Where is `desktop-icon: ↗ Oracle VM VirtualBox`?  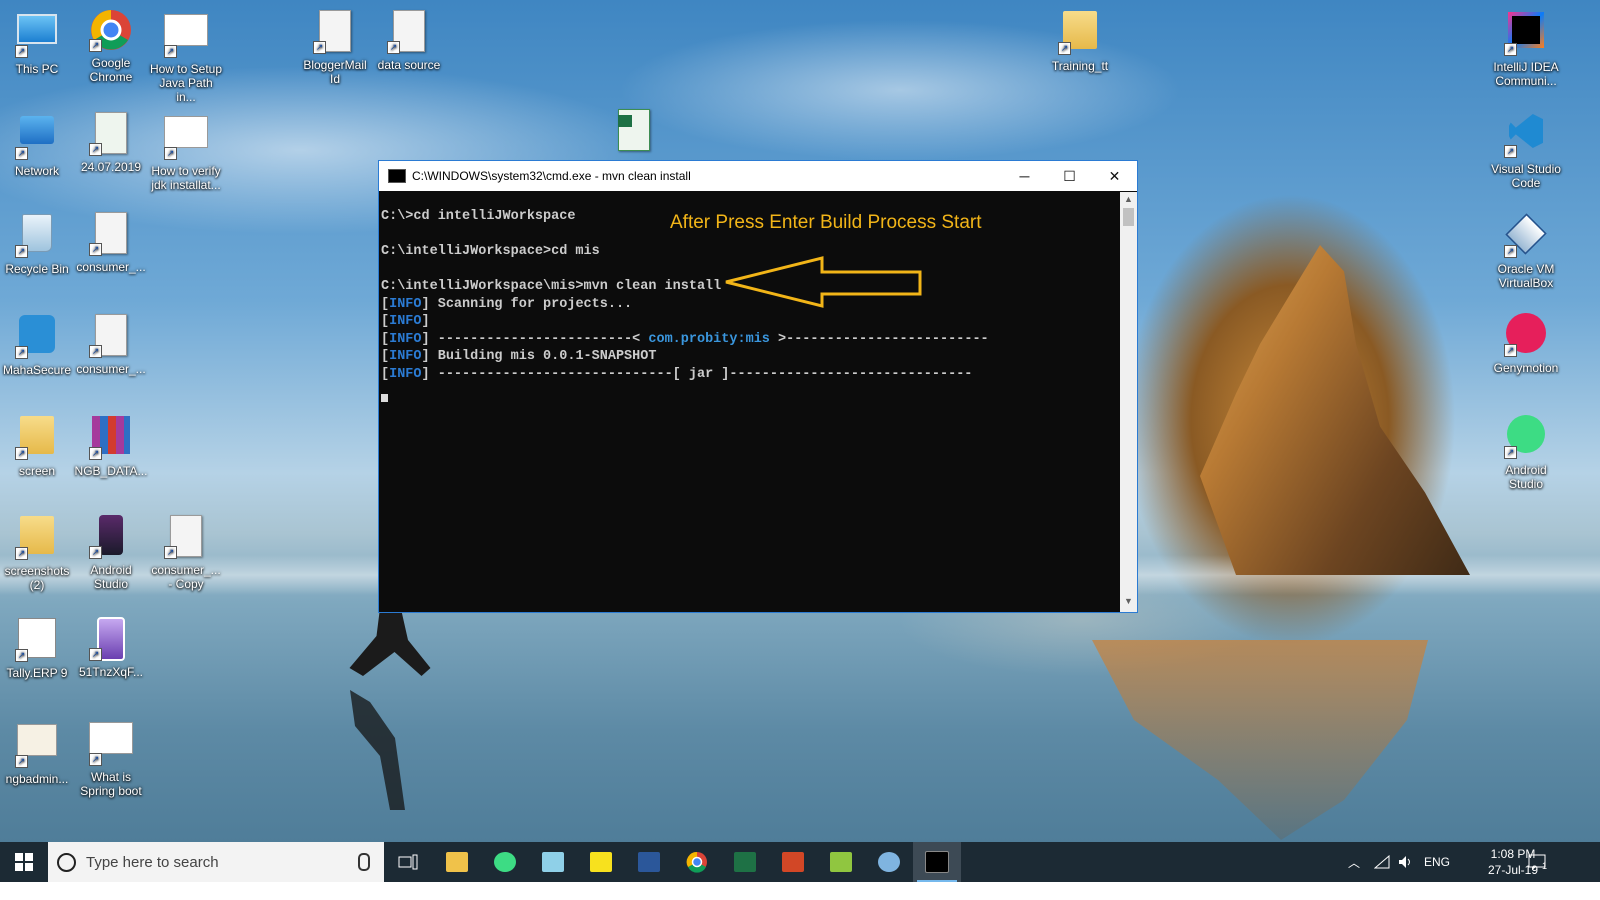
desktop-icon: ↗ Oracle VM VirtualBox is located at coordinates (1526, 250).